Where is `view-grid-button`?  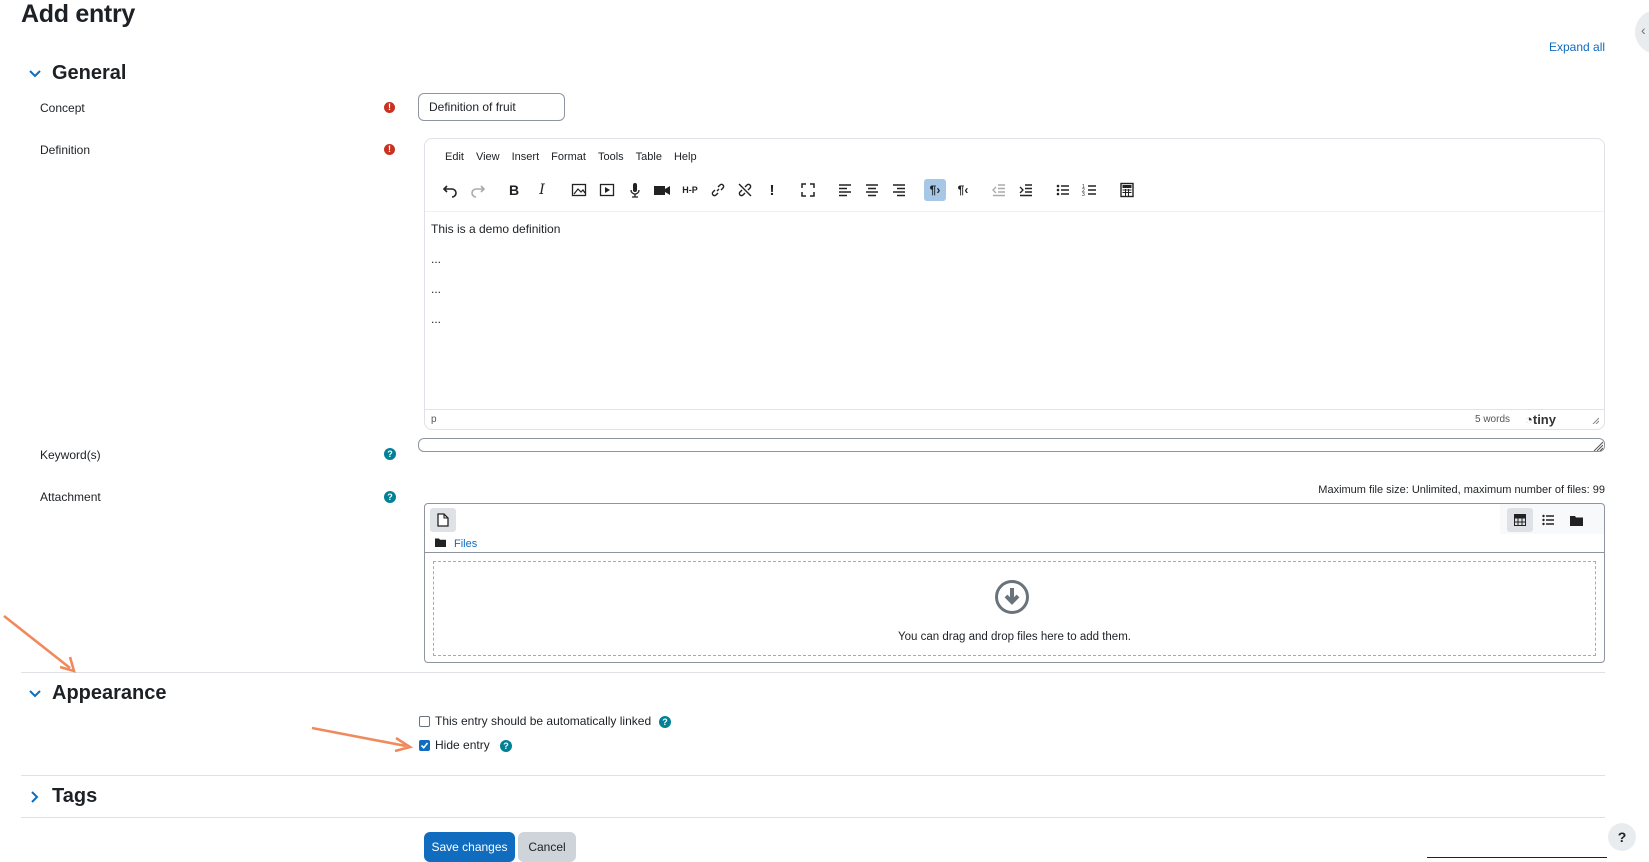
view-grid-button is located at coordinates (1520, 520).